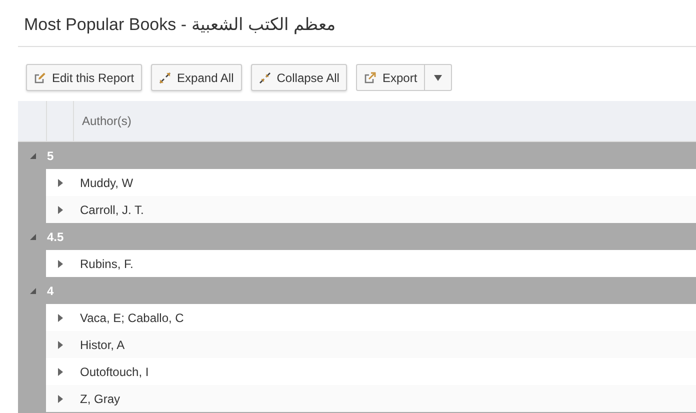 This screenshot has height=413, width=696. What do you see at coordinates (40, 78) in the screenshot?
I see `edit-icon` at bounding box center [40, 78].